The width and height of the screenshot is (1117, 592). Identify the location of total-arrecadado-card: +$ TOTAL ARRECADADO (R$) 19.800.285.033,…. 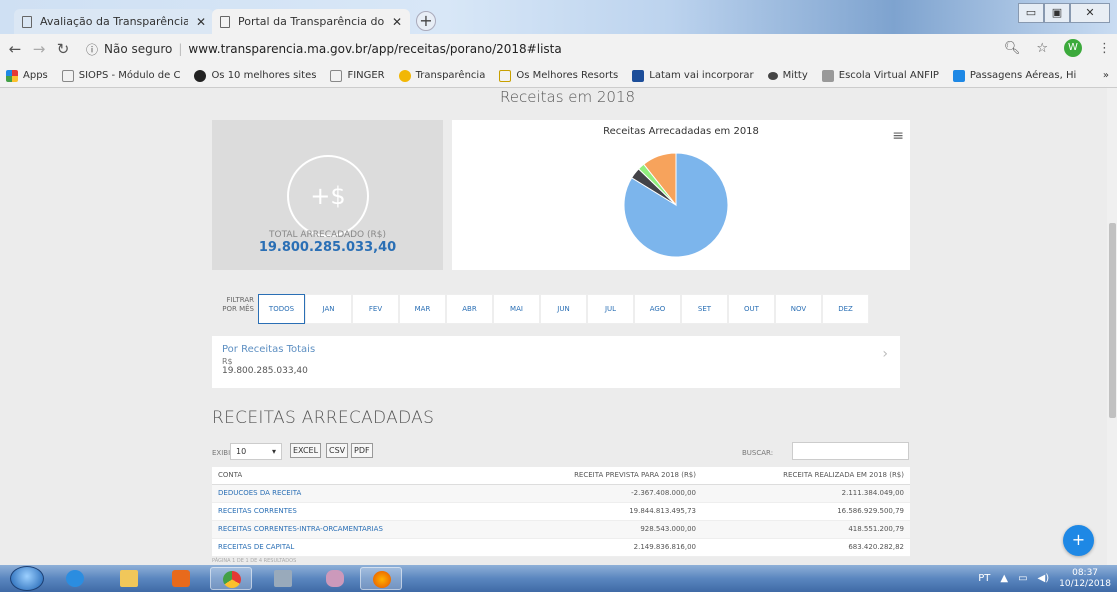
(327, 195).